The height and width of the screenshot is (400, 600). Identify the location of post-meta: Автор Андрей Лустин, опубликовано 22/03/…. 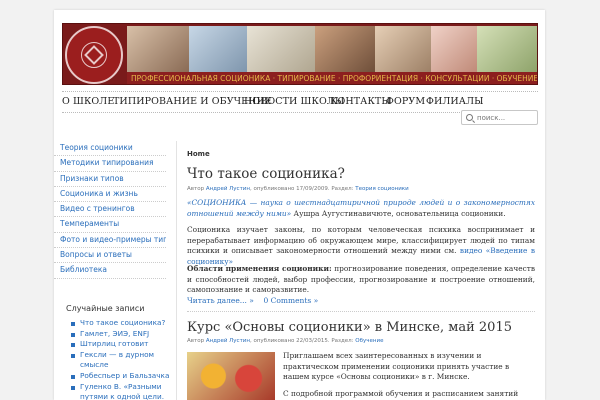
(285, 341).